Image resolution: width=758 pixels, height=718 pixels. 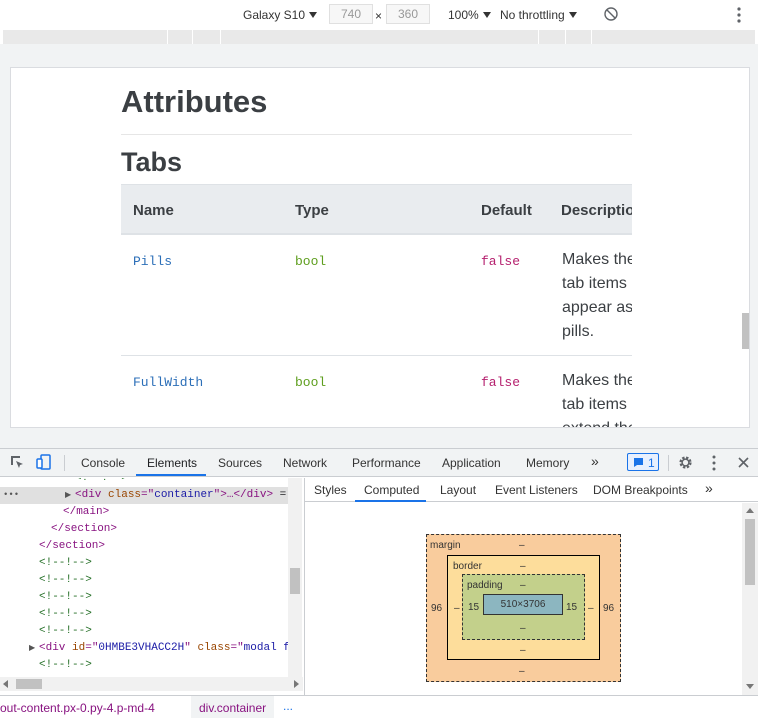 I want to click on markup-token: =, so click(x=280, y=495).